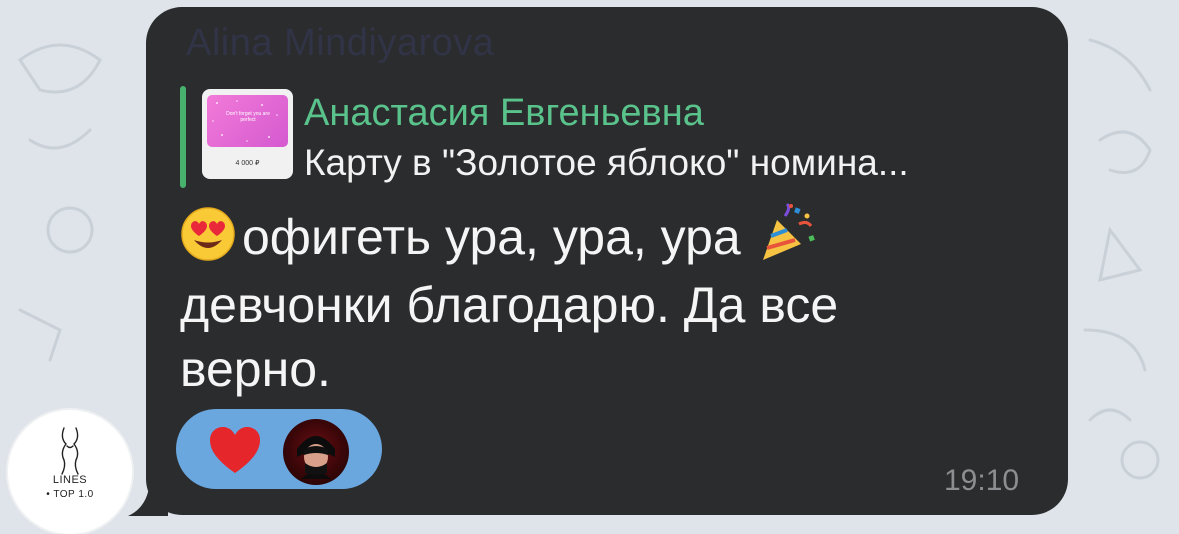  What do you see at coordinates (340, 43) in the screenshot?
I see `sender-name: Alina Mindiyarova` at bounding box center [340, 43].